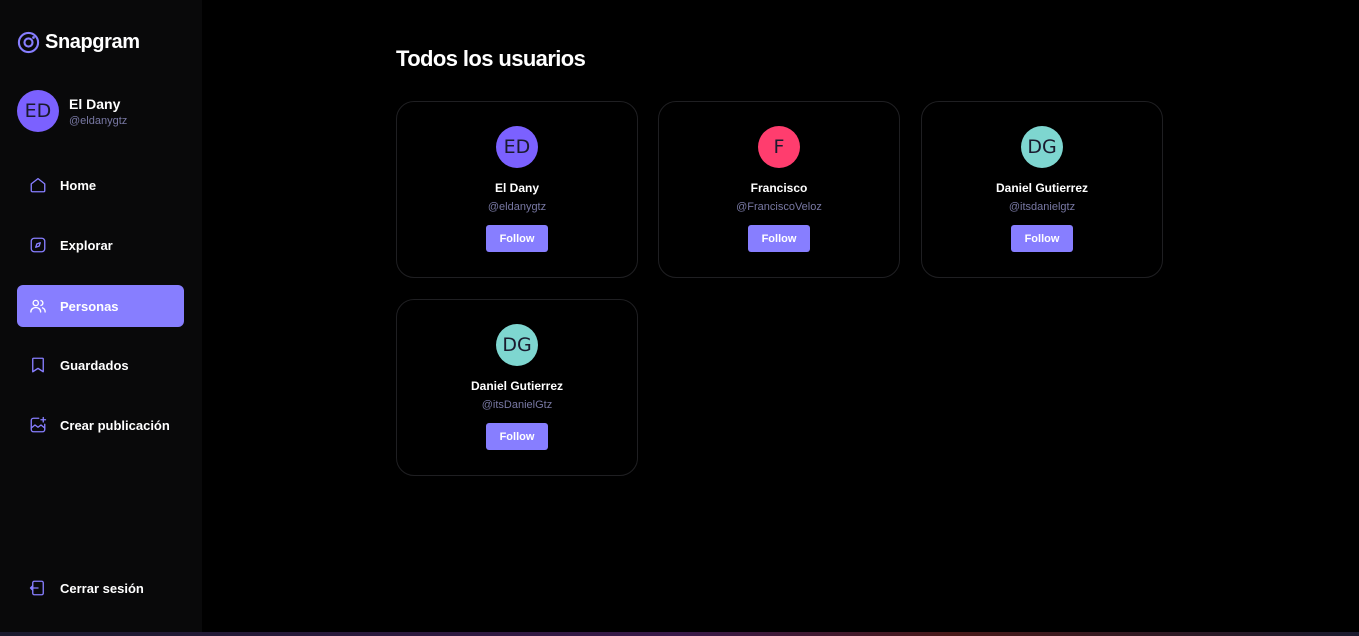 The height and width of the screenshot is (636, 1359). I want to click on app-name: Snapgram, so click(92, 42).